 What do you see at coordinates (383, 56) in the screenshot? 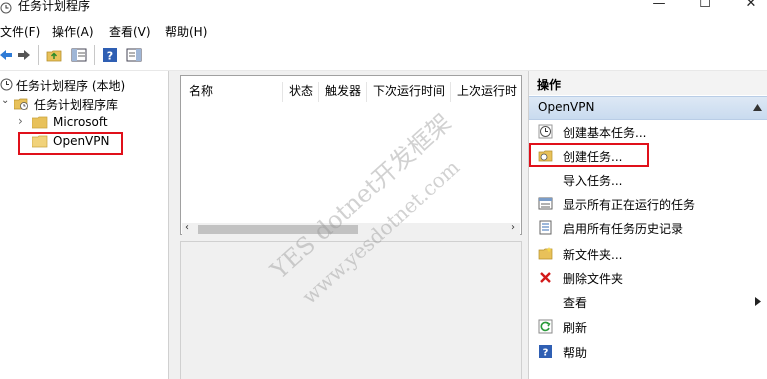
I see `toolbar: ?` at bounding box center [383, 56].